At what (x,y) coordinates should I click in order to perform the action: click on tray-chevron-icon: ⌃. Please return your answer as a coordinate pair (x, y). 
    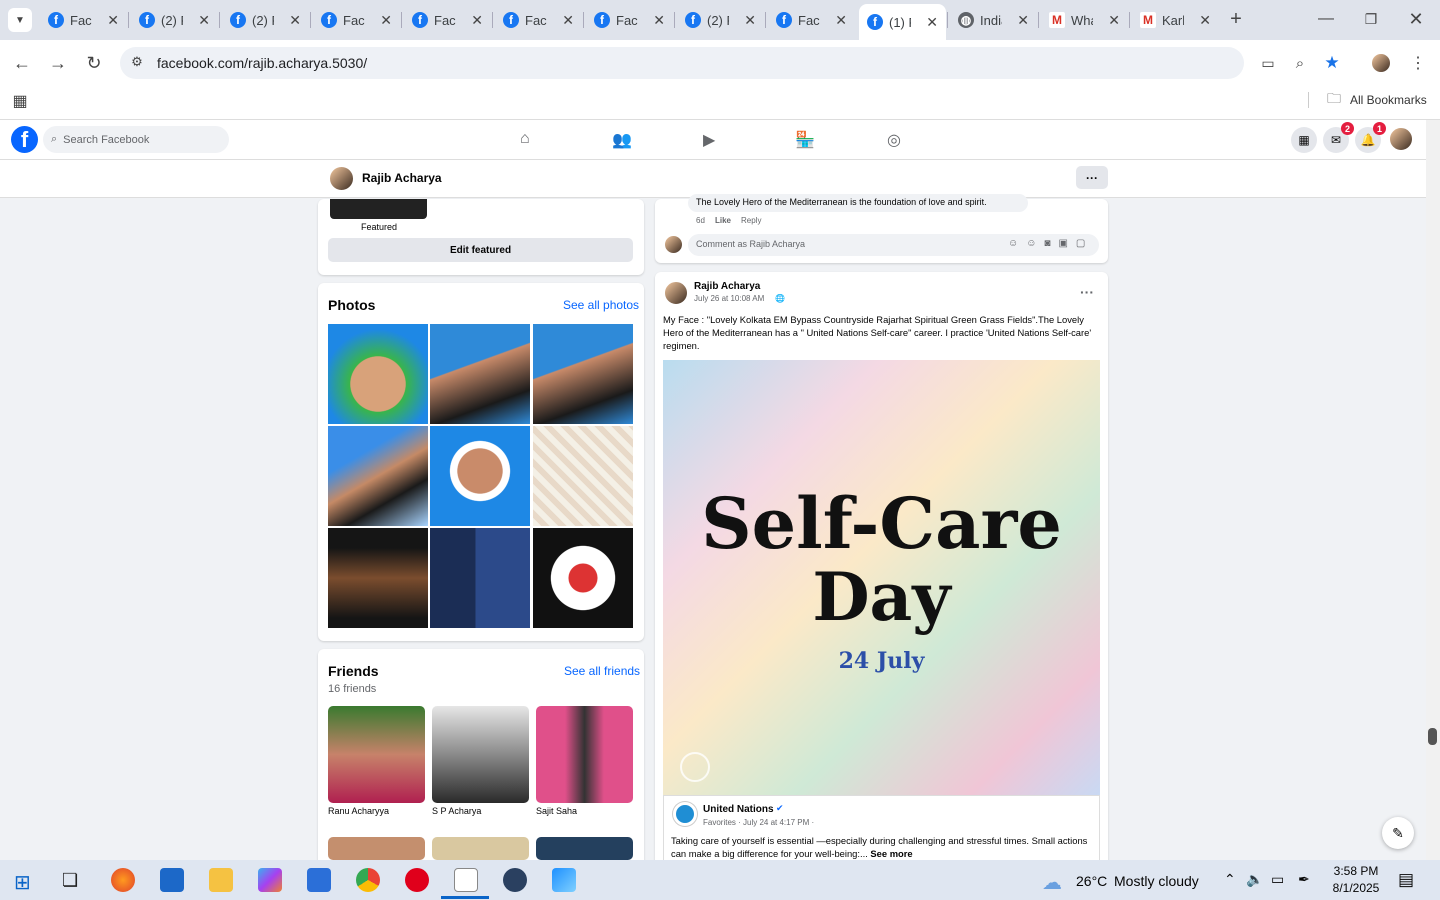
    Looking at the image, I should click on (1230, 879).